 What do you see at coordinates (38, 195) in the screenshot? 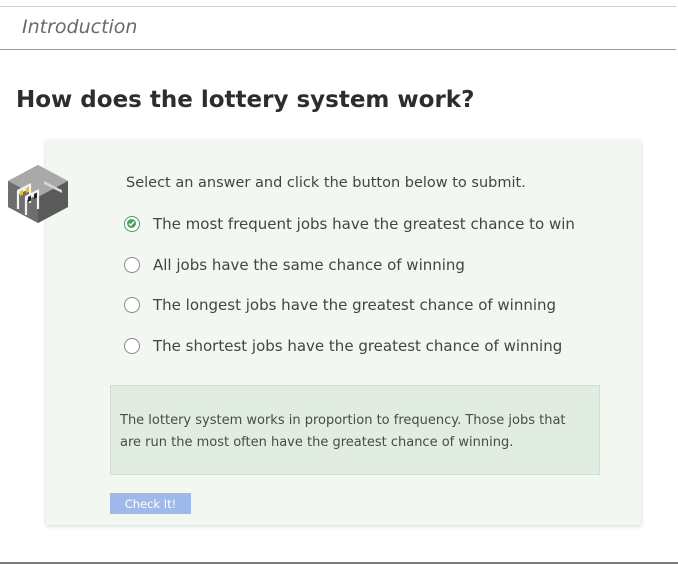
I see `hurdle-icon` at bounding box center [38, 195].